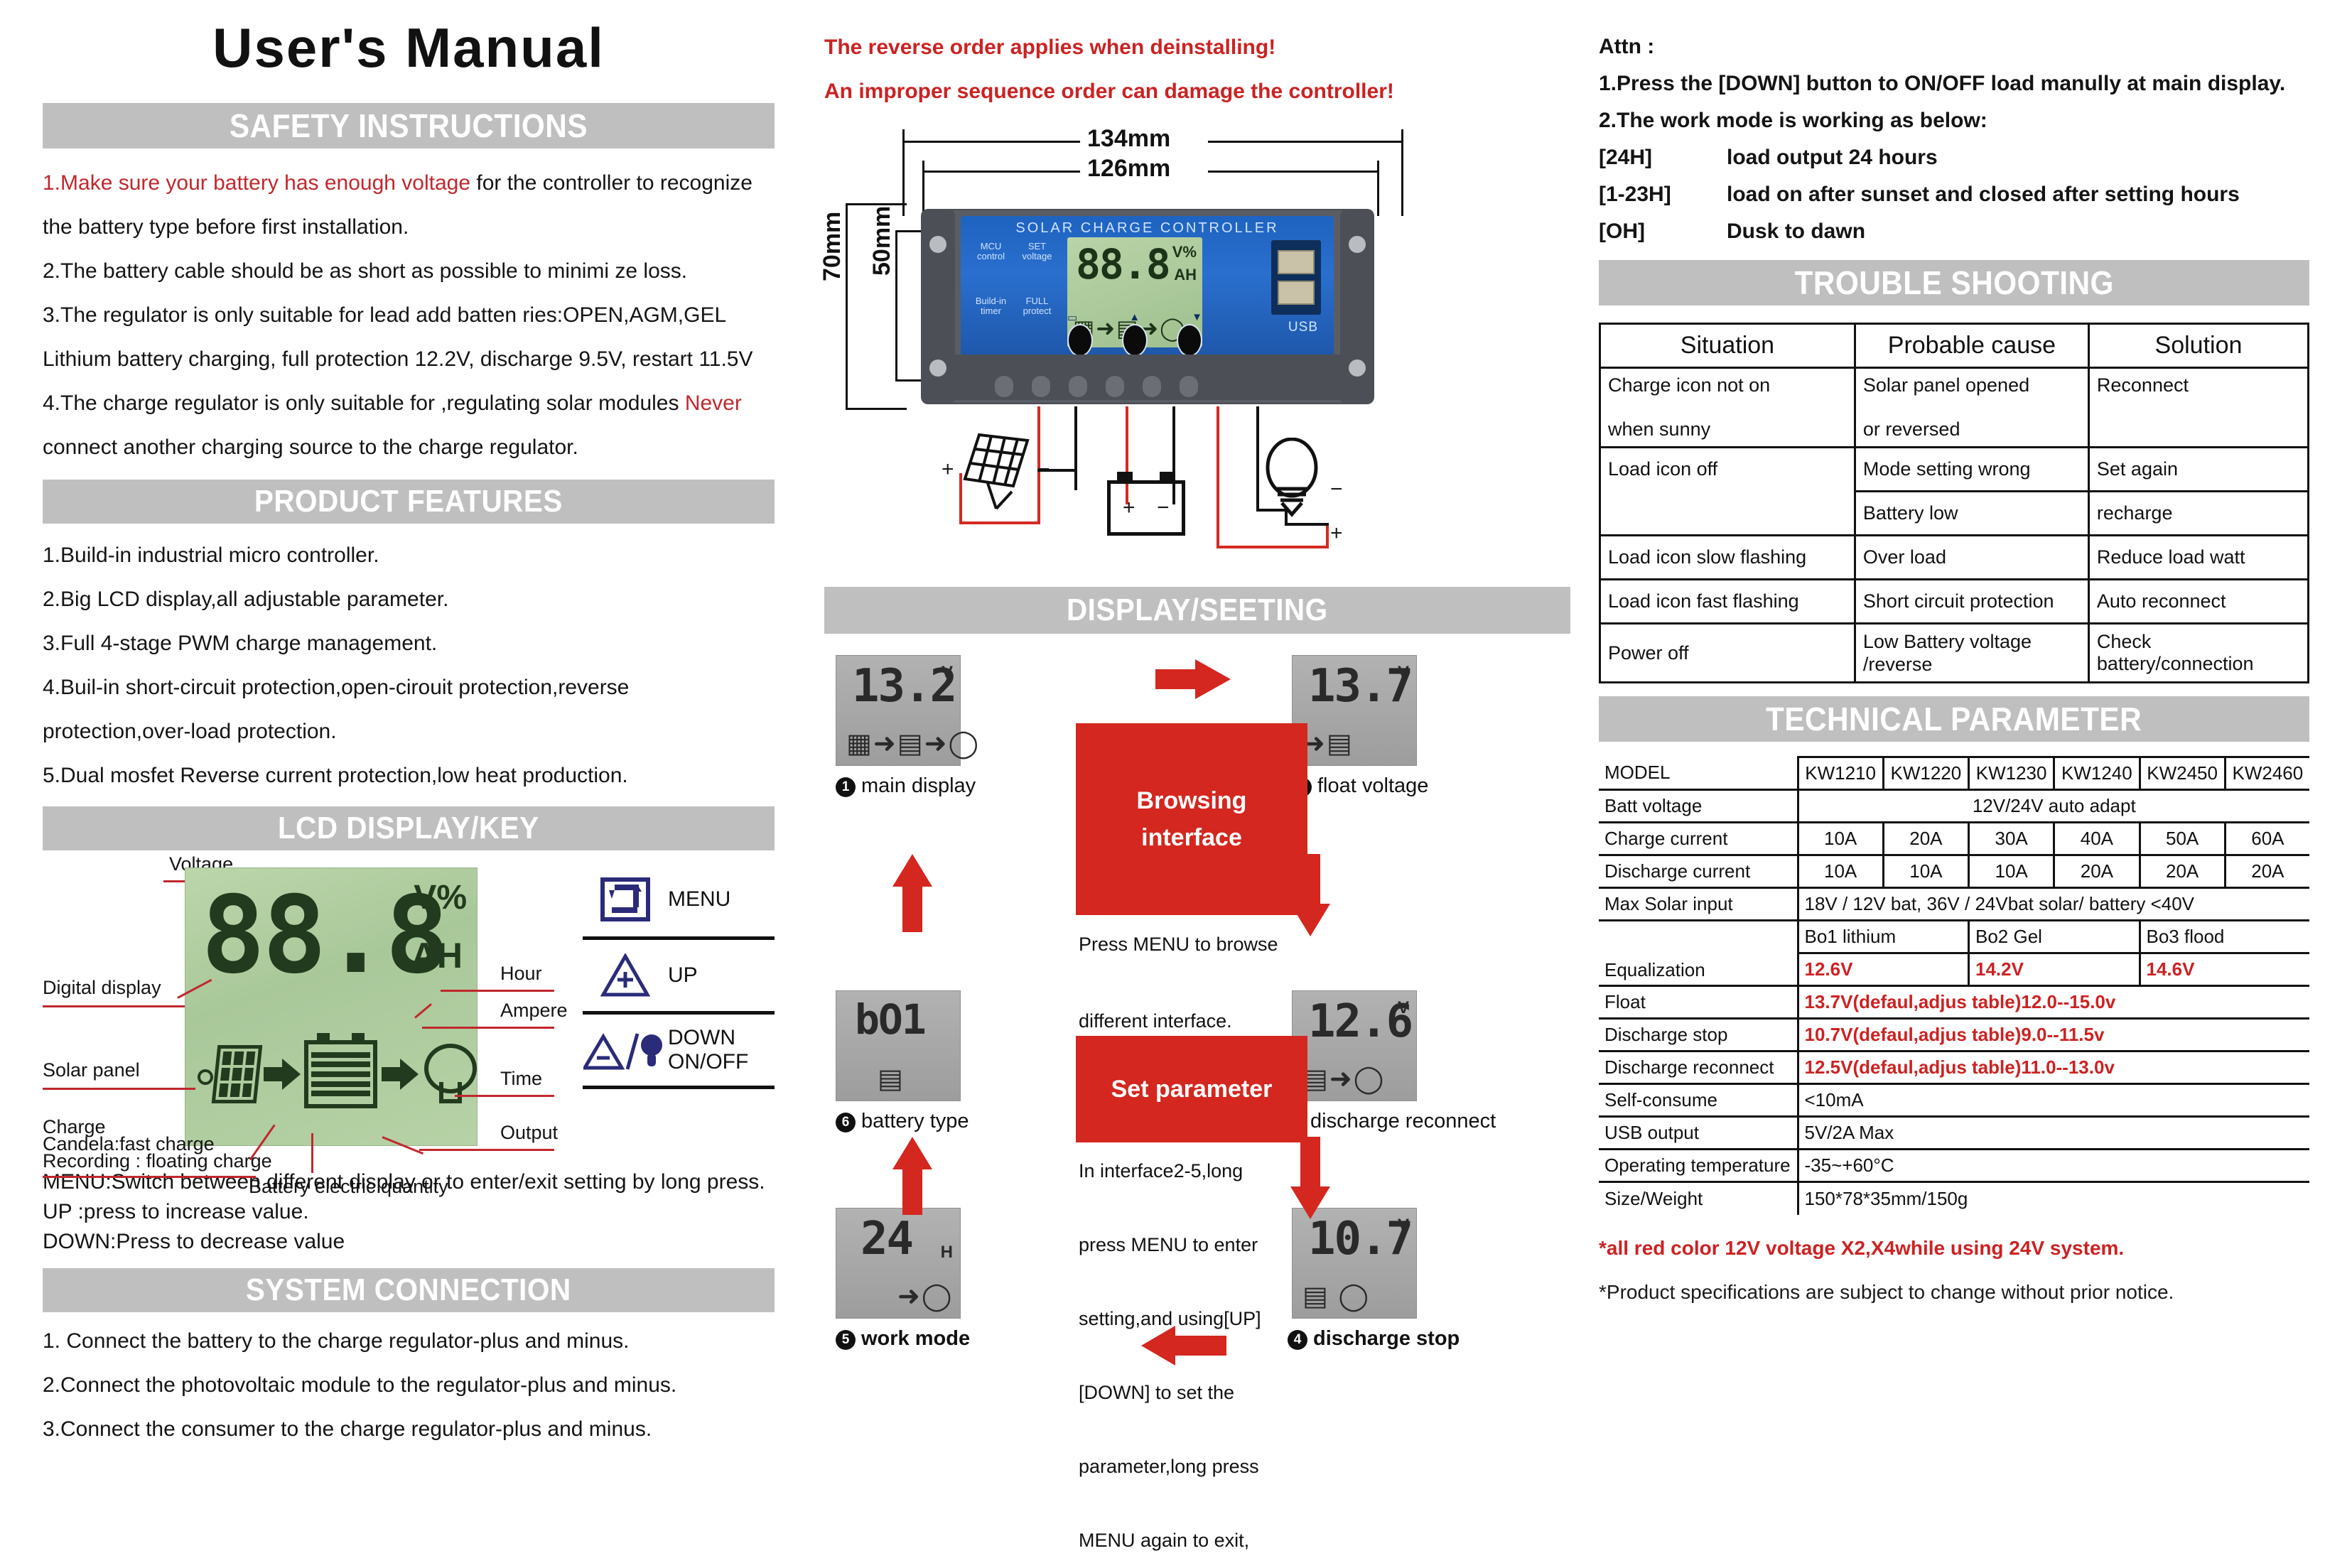  What do you see at coordinates (1303, 327) in the screenshot?
I see `usb-label: USB` at bounding box center [1303, 327].